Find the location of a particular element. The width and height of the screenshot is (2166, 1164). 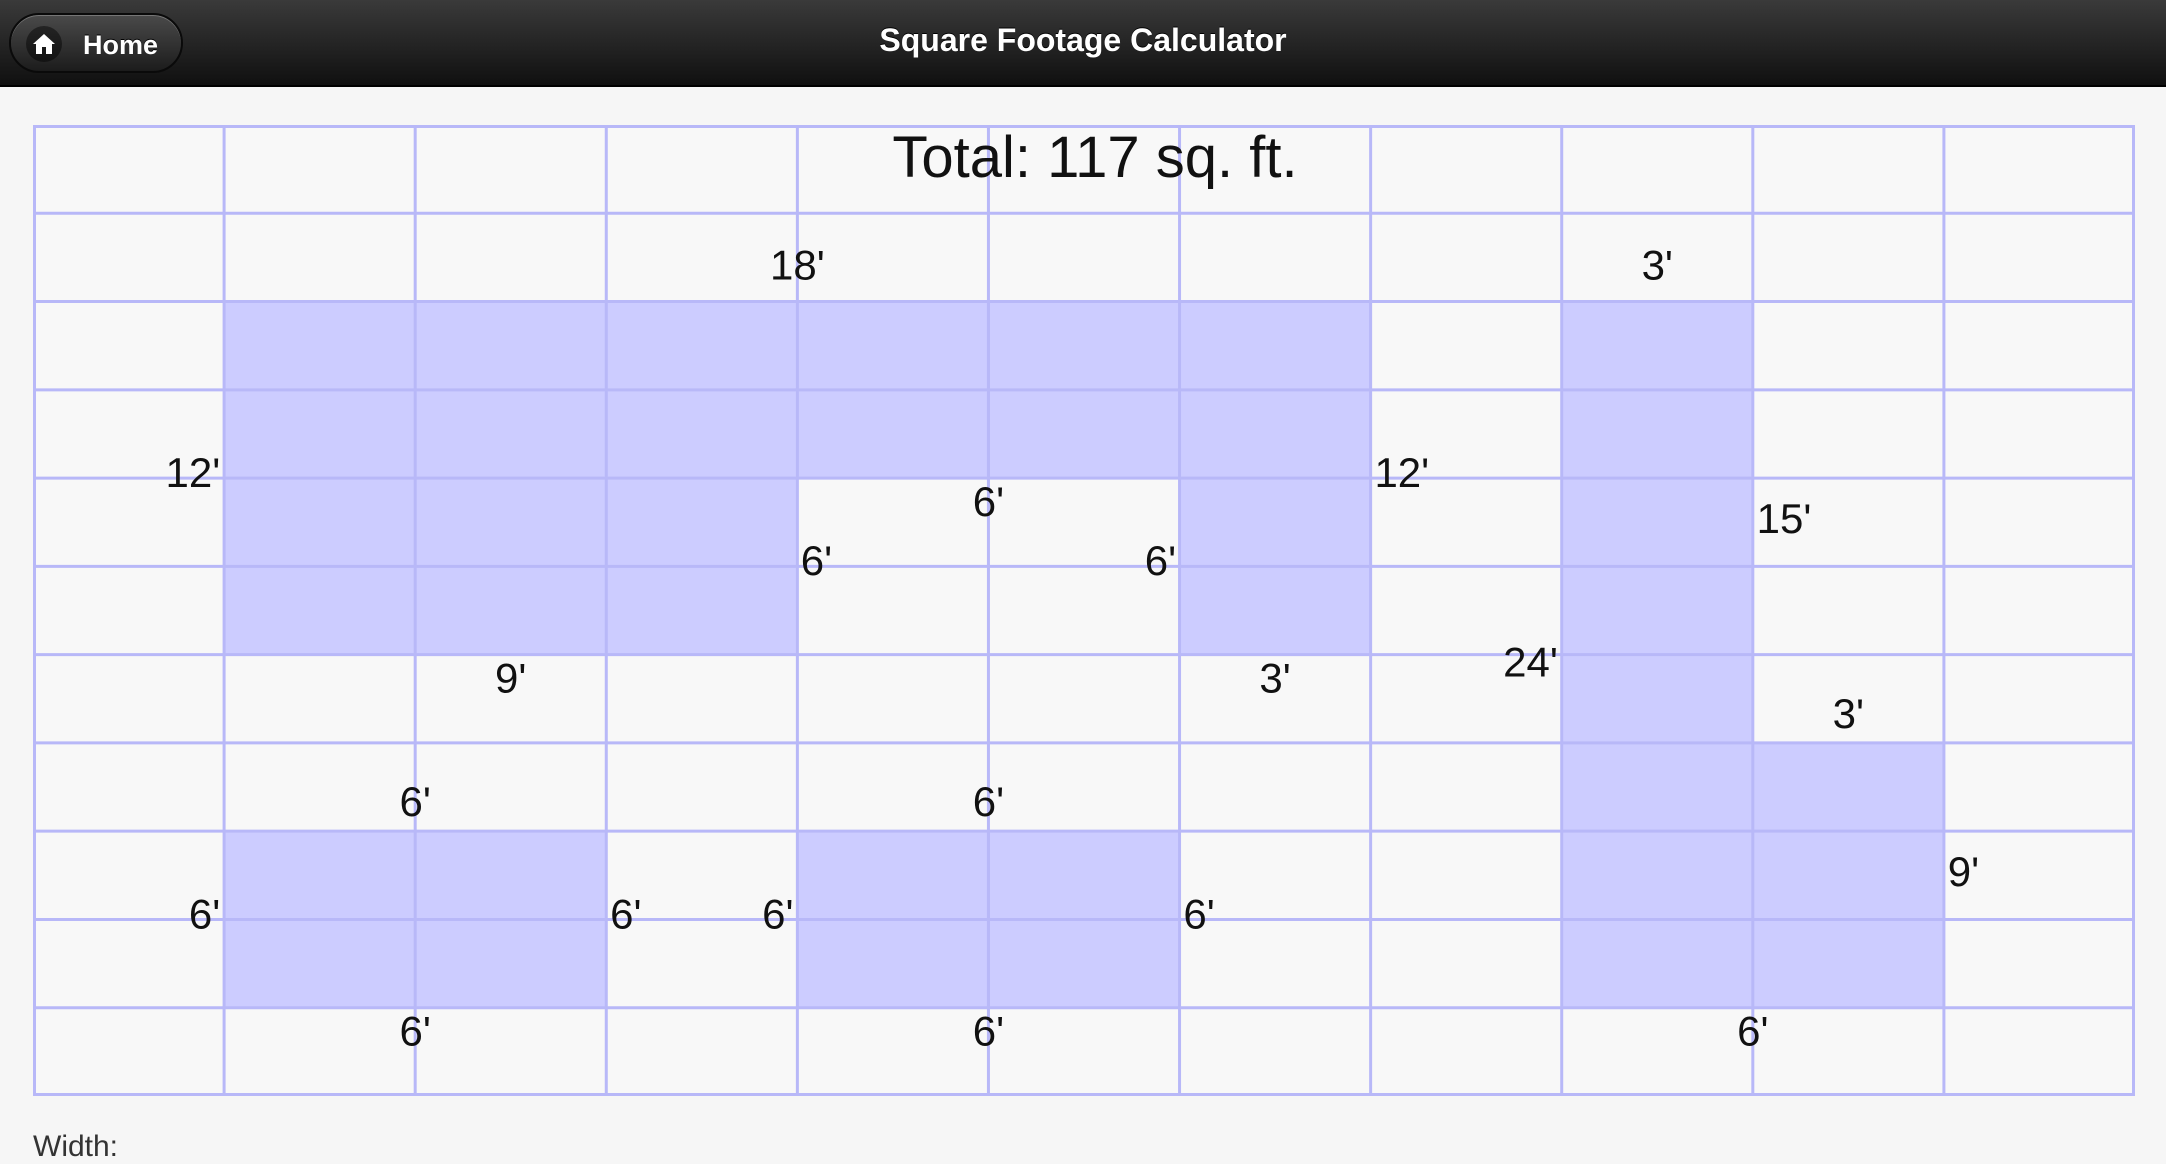

total-area-label: Total: 117 sq. ft. is located at coordinates (1094, 157).